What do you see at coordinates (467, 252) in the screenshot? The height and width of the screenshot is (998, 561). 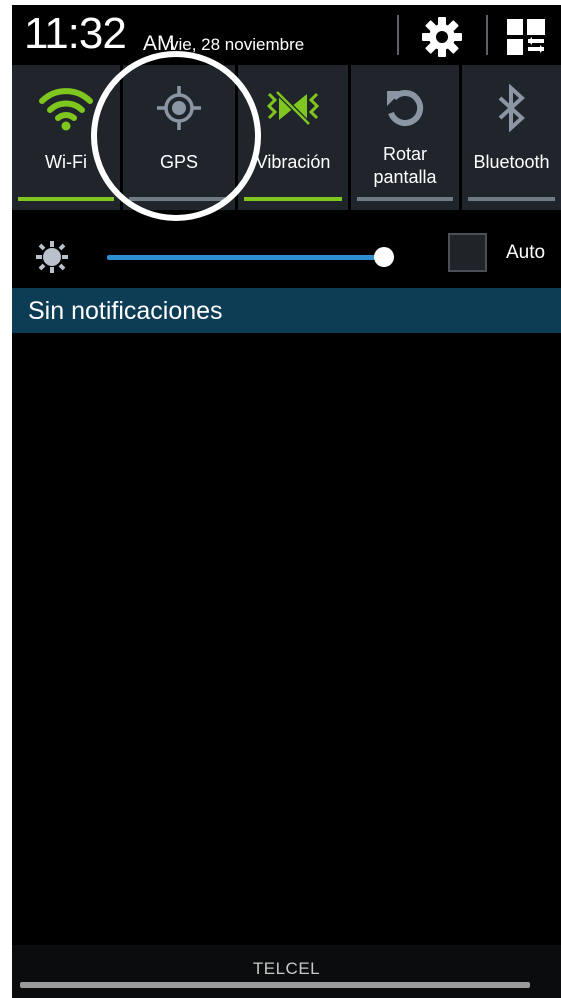 I see `auto-brightness-checkbox` at bounding box center [467, 252].